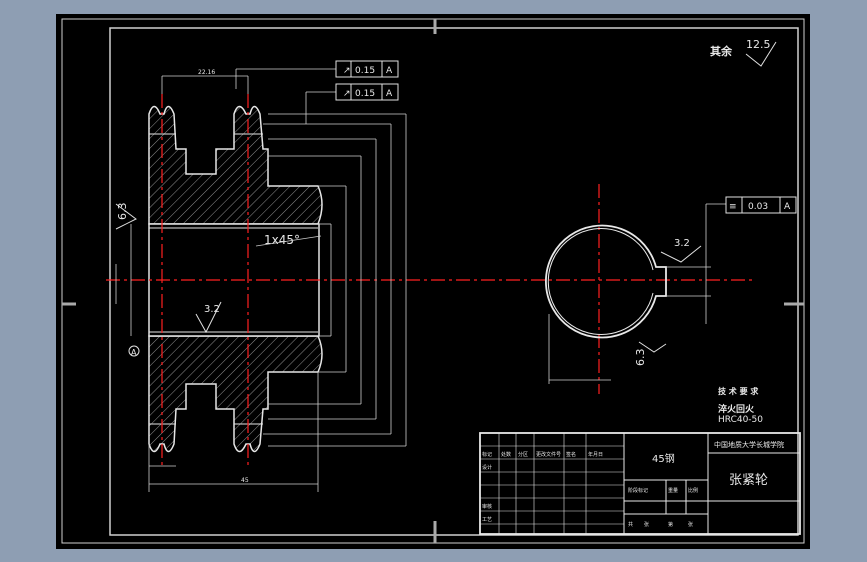  What do you see at coordinates (721, 51) in the screenshot?
I see `svg-text: 其余` at bounding box center [721, 51].